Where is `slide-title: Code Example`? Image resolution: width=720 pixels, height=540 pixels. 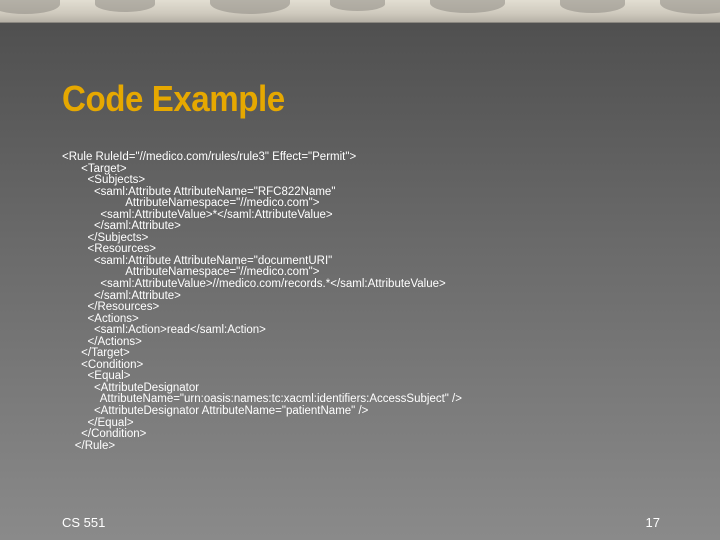 slide-title: Code Example is located at coordinates (173, 98).